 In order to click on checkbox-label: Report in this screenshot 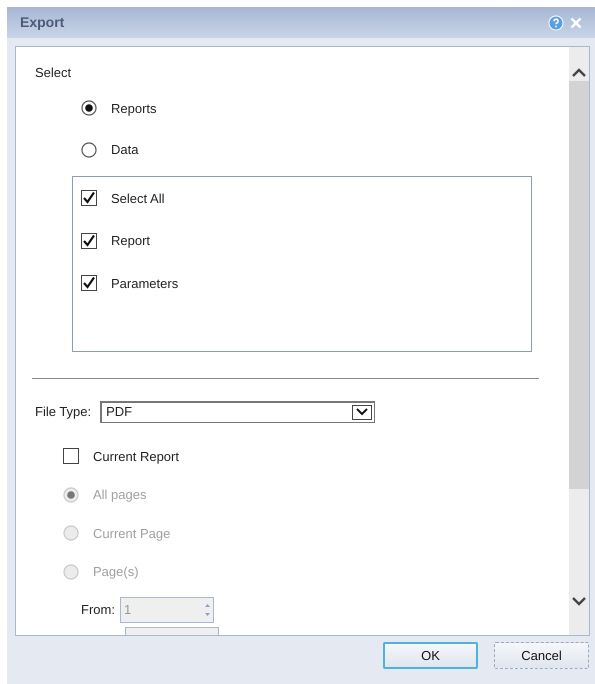, I will do `click(130, 241)`.